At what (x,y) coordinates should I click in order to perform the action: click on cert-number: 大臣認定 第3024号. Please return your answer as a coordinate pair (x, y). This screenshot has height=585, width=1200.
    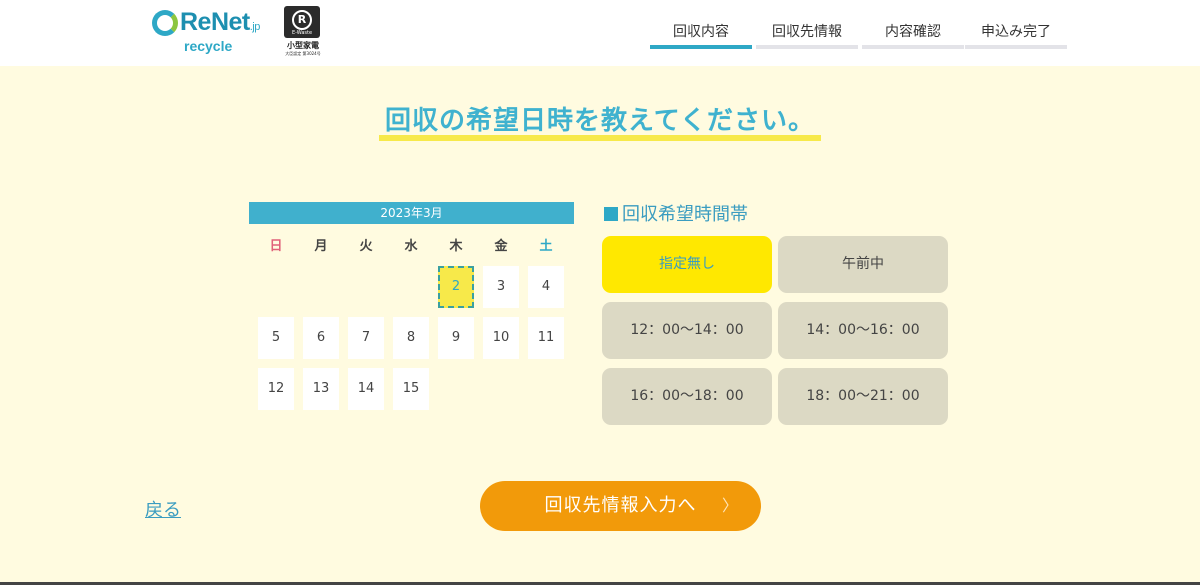
    Looking at the image, I should click on (303, 53).